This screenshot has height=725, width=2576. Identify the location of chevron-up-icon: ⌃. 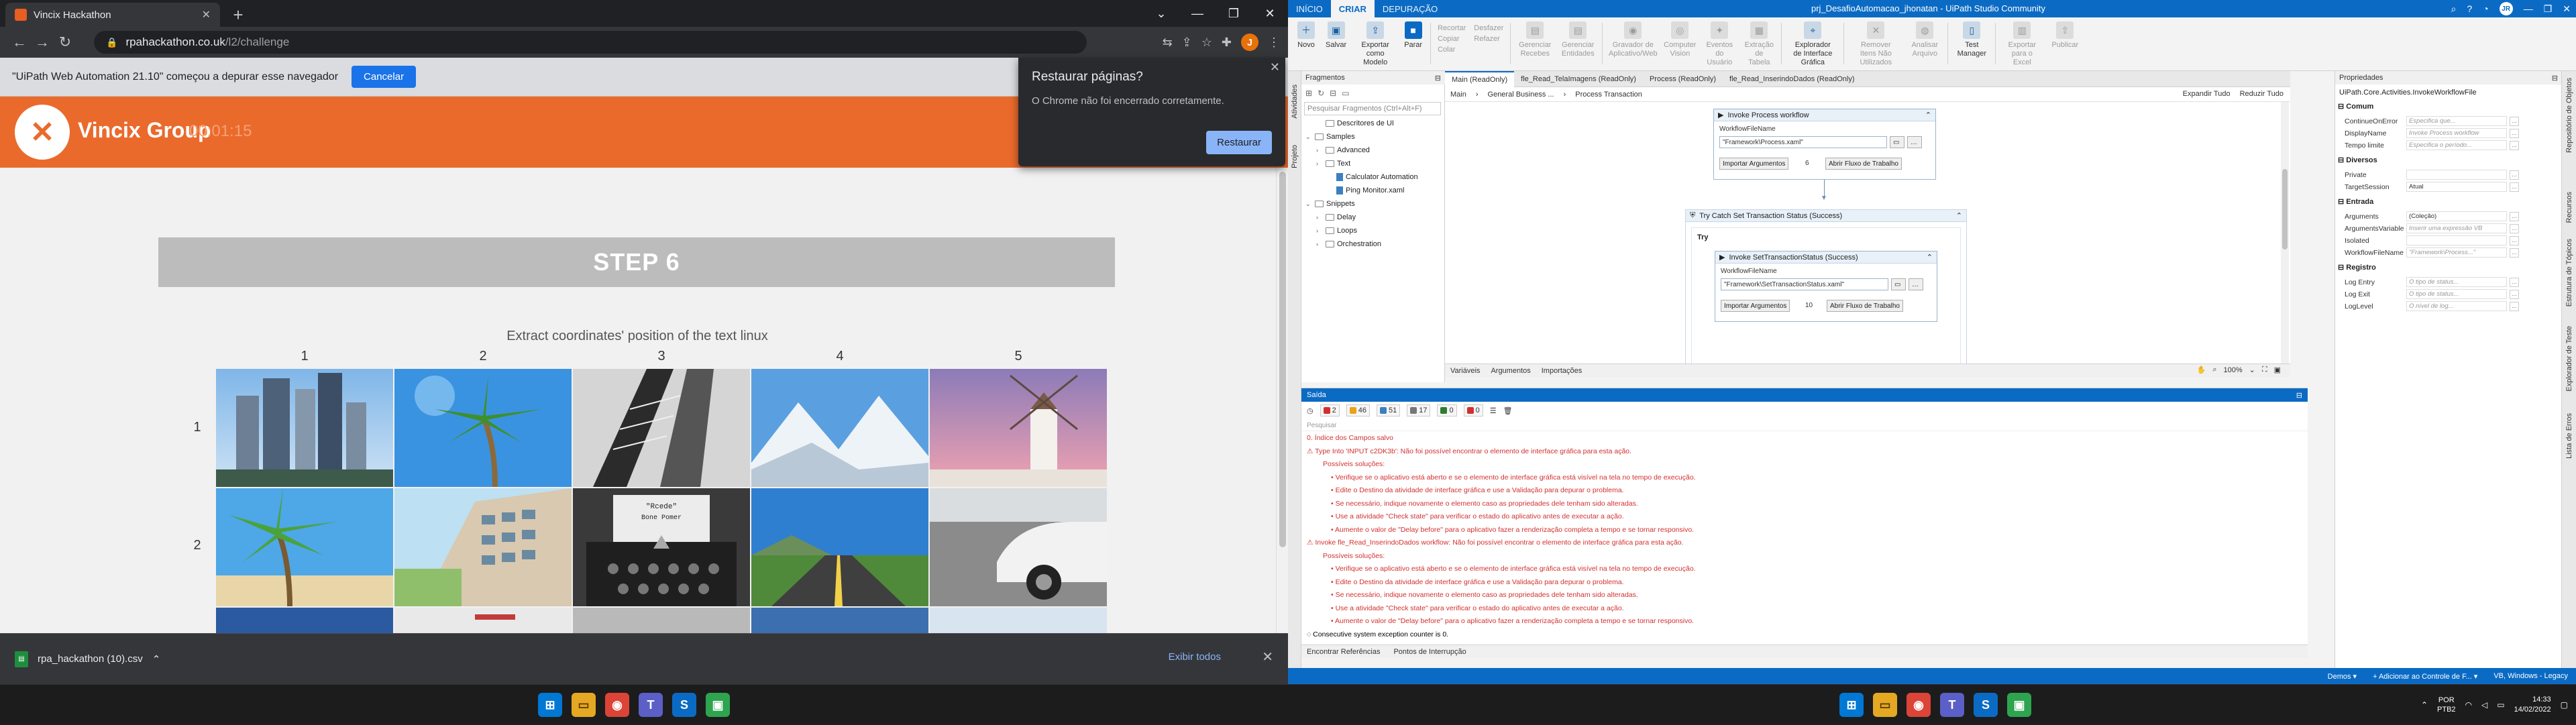
(156, 659).